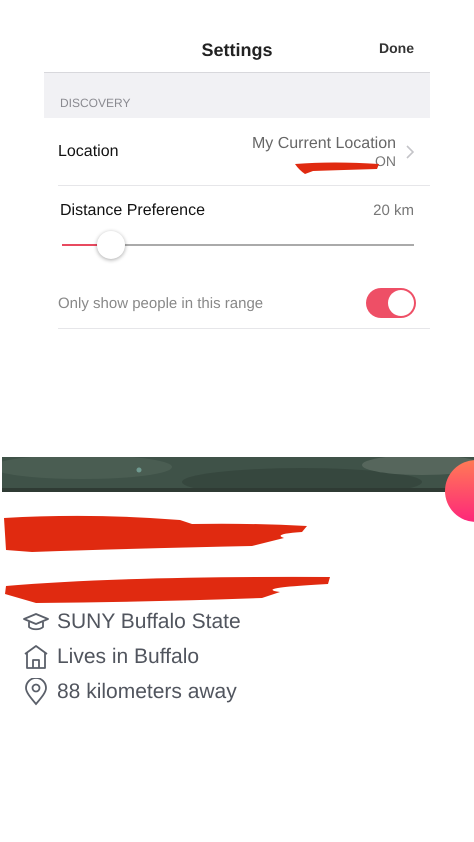  Describe the element at coordinates (238, 245) in the screenshot. I see `distance-slider` at that location.